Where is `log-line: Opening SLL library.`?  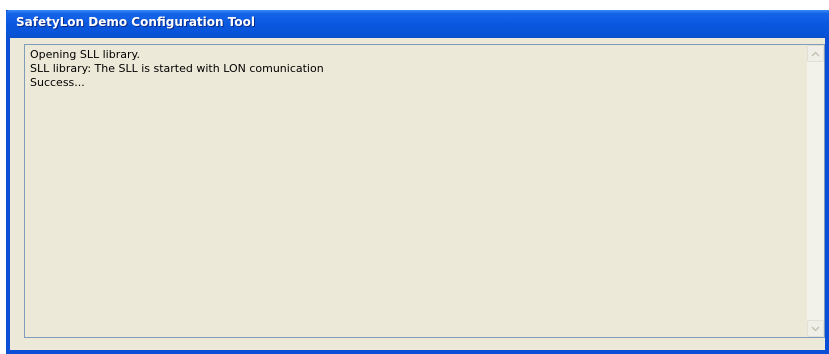
log-line: Opening SLL library. is located at coordinates (85, 54).